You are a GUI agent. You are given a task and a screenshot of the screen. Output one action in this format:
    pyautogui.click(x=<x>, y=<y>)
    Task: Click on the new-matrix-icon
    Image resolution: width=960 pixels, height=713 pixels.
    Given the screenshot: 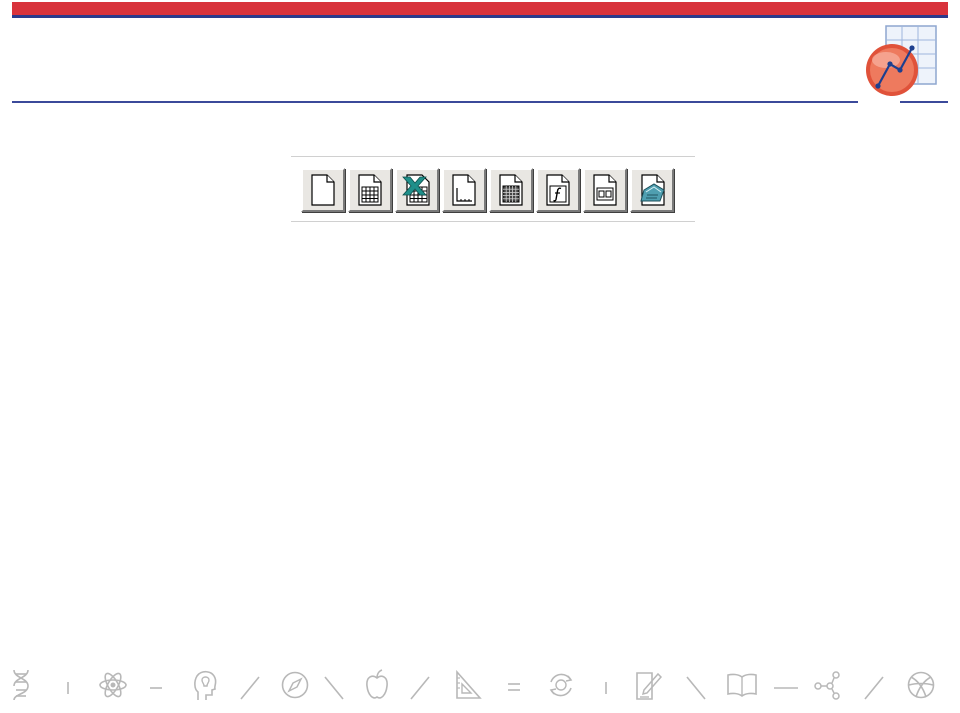 What is the action you would take?
    pyautogui.click(x=511, y=190)
    